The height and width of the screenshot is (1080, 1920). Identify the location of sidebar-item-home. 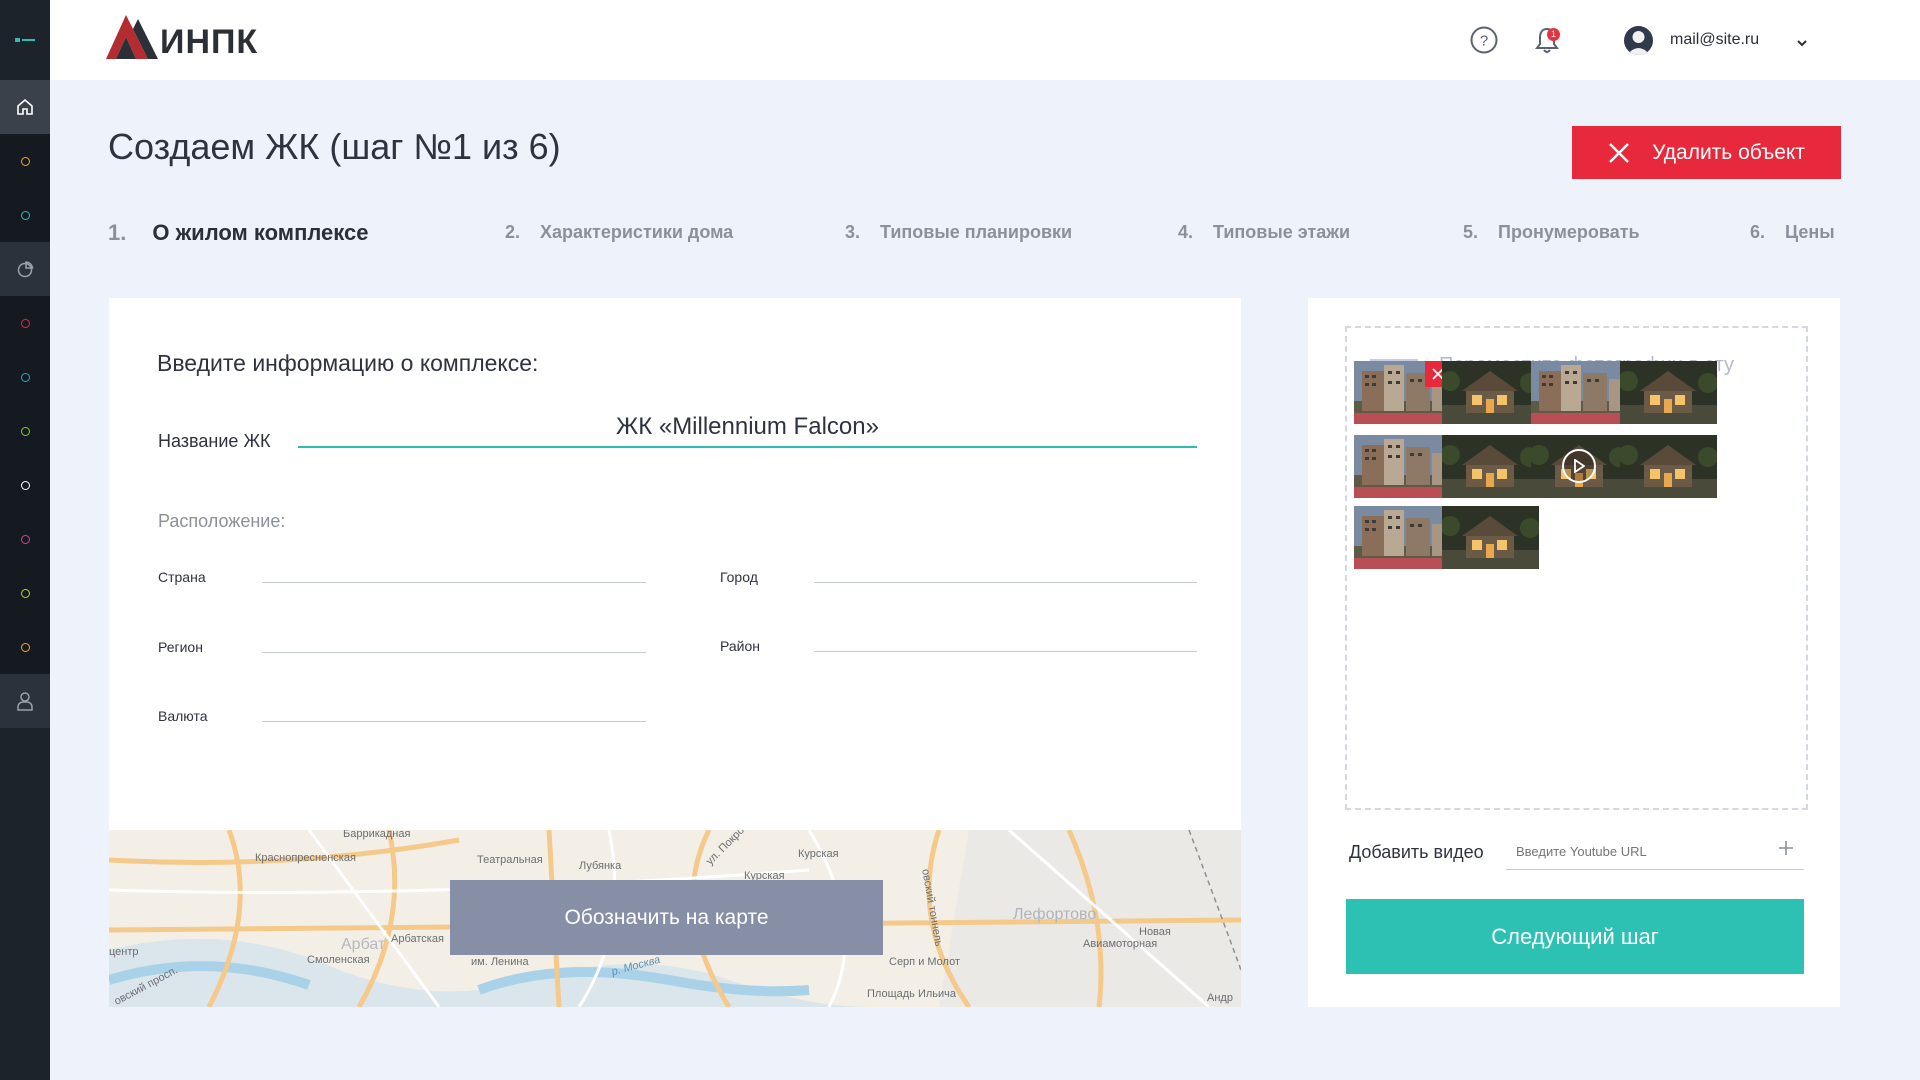
(25, 107).